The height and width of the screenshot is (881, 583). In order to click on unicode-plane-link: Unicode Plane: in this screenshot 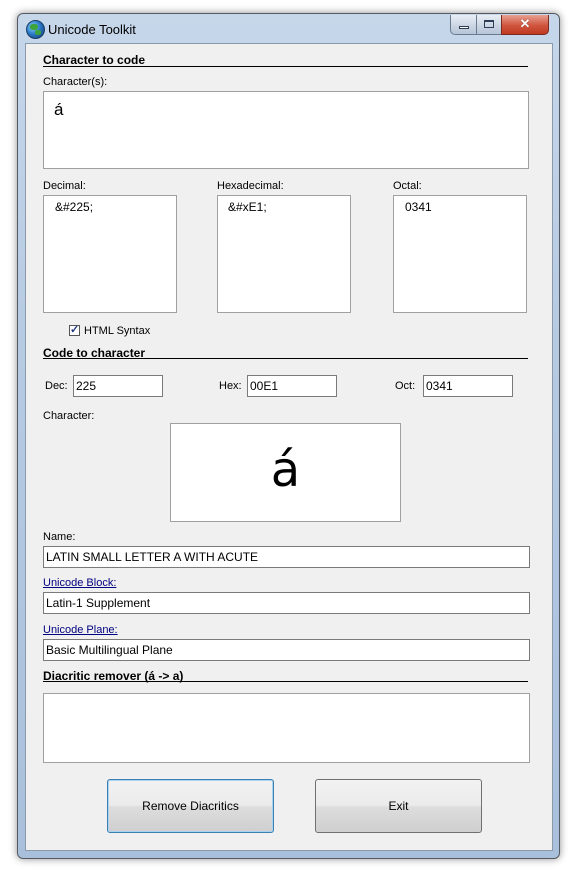, I will do `click(80, 630)`.